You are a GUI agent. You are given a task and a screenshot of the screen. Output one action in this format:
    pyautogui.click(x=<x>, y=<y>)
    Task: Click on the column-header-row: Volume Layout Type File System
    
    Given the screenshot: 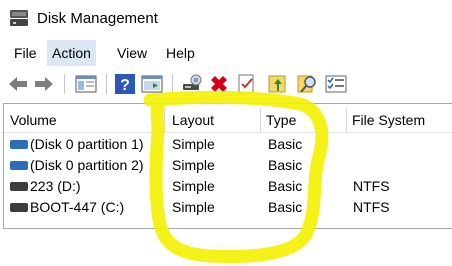 What is the action you would take?
    pyautogui.click(x=228, y=120)
    